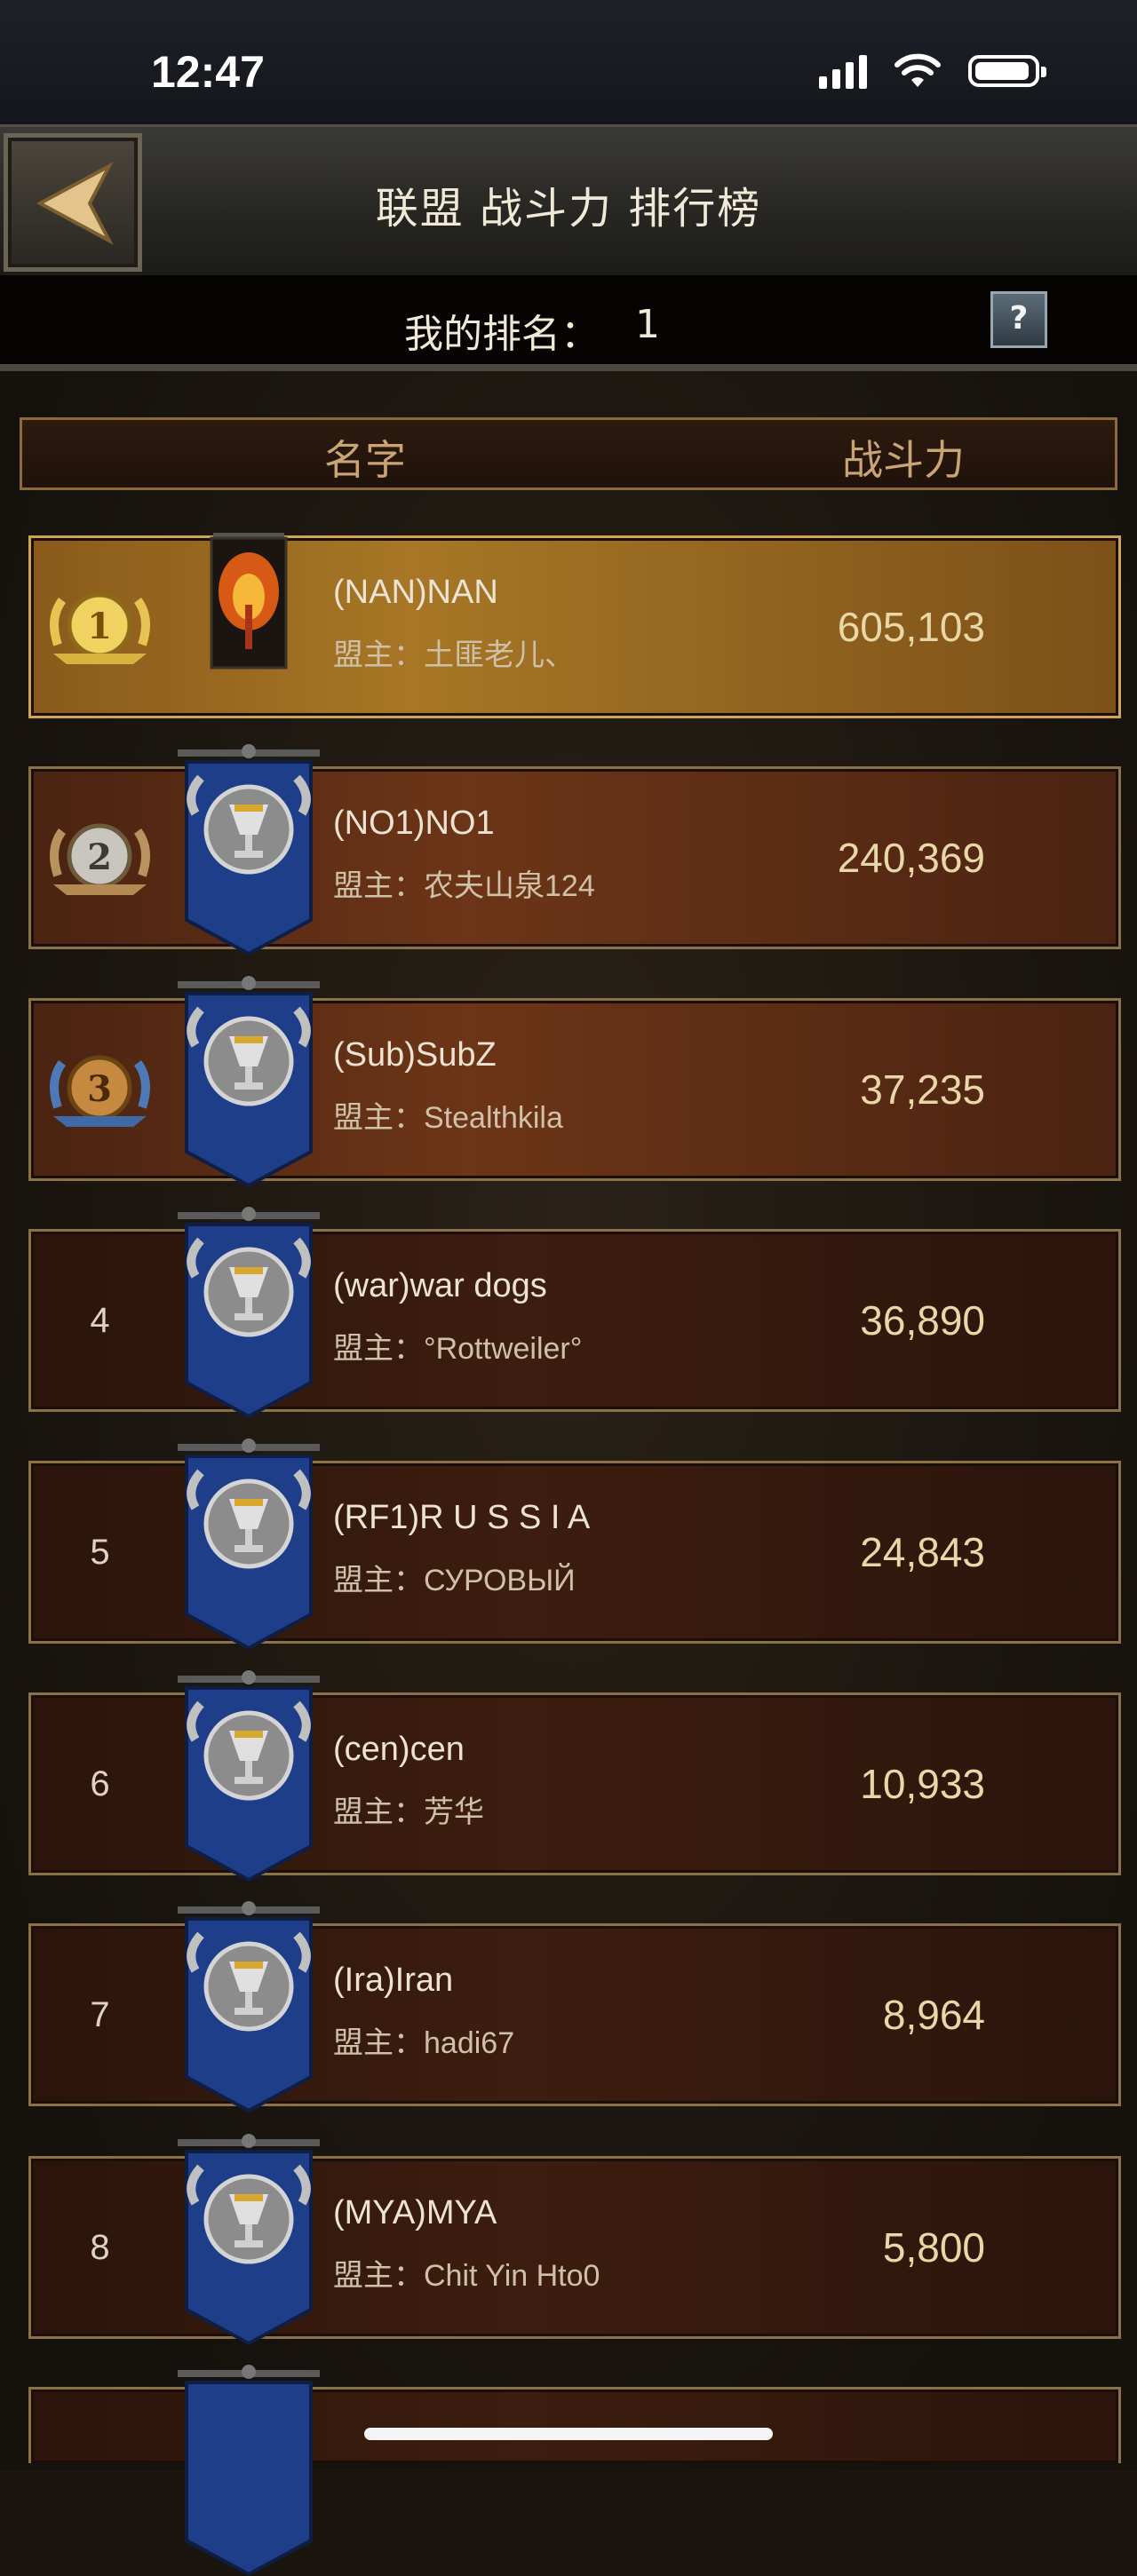 The image size is (1137, 2576). What do you see at coordinates (922, 1090) in the screenshot?
I see `alliance-power: 37,235` at bounding box center [922, 1090].